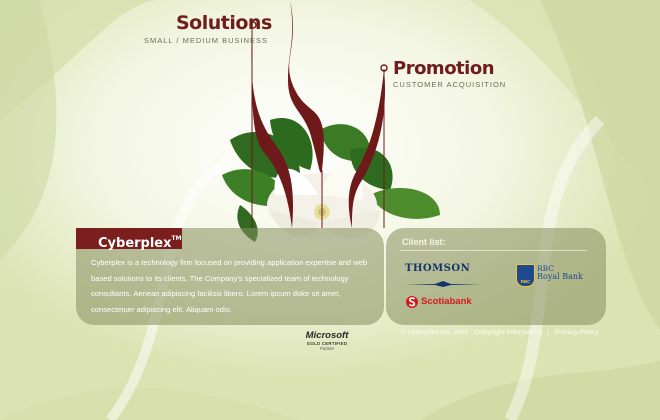  What do you see at coordinates (560, 276) in the screenshot?
I see `rbc-name-line2: Royal Bank` at bounding box center [560, 276].